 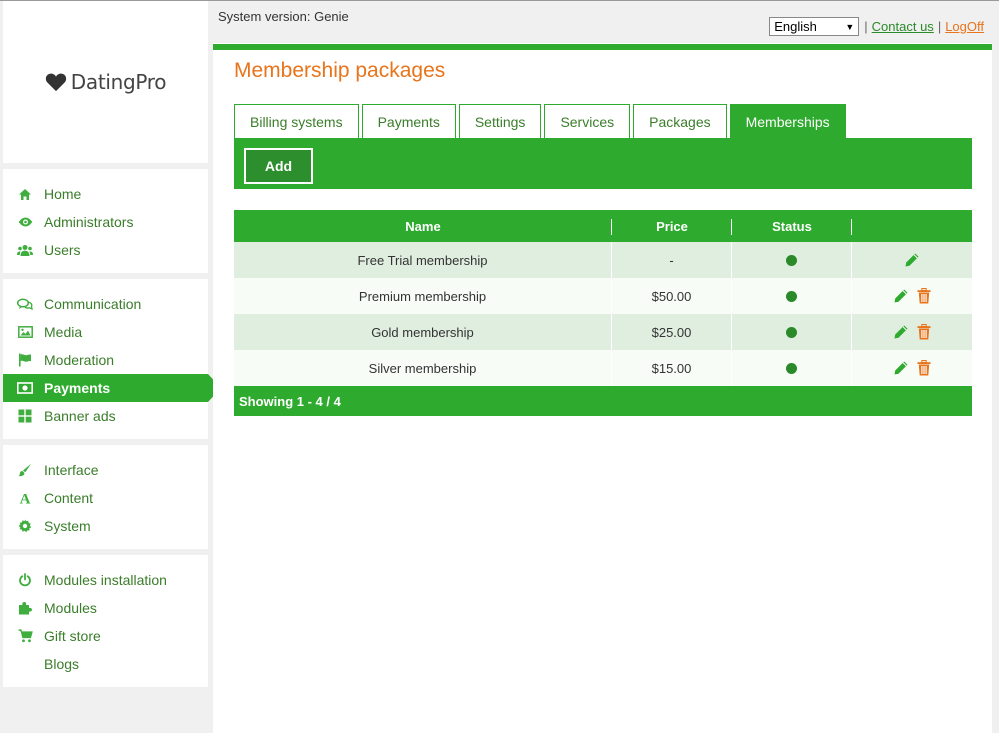 I want to click on sidebar-item-administrators: Administrators, so click(x=105, y=222).